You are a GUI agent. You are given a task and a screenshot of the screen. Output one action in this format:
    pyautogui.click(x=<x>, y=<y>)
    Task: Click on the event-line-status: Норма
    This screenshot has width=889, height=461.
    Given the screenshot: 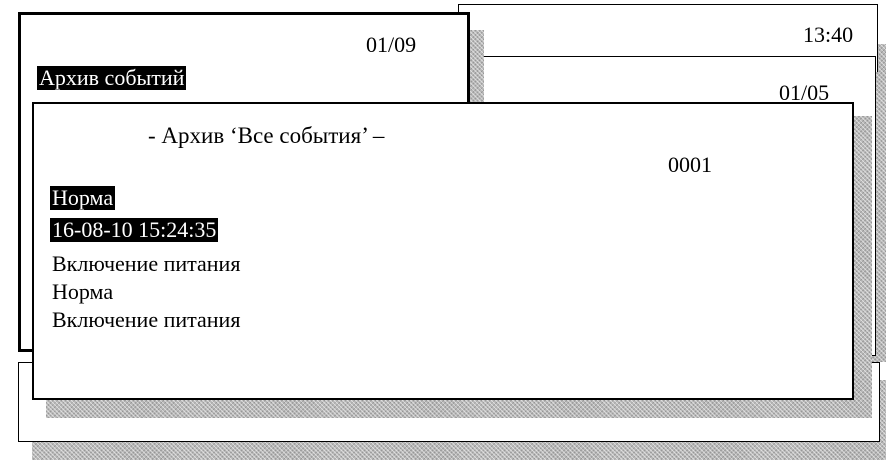 What is the action you would take?
    pyautogui.click(x=83, y=198)
    